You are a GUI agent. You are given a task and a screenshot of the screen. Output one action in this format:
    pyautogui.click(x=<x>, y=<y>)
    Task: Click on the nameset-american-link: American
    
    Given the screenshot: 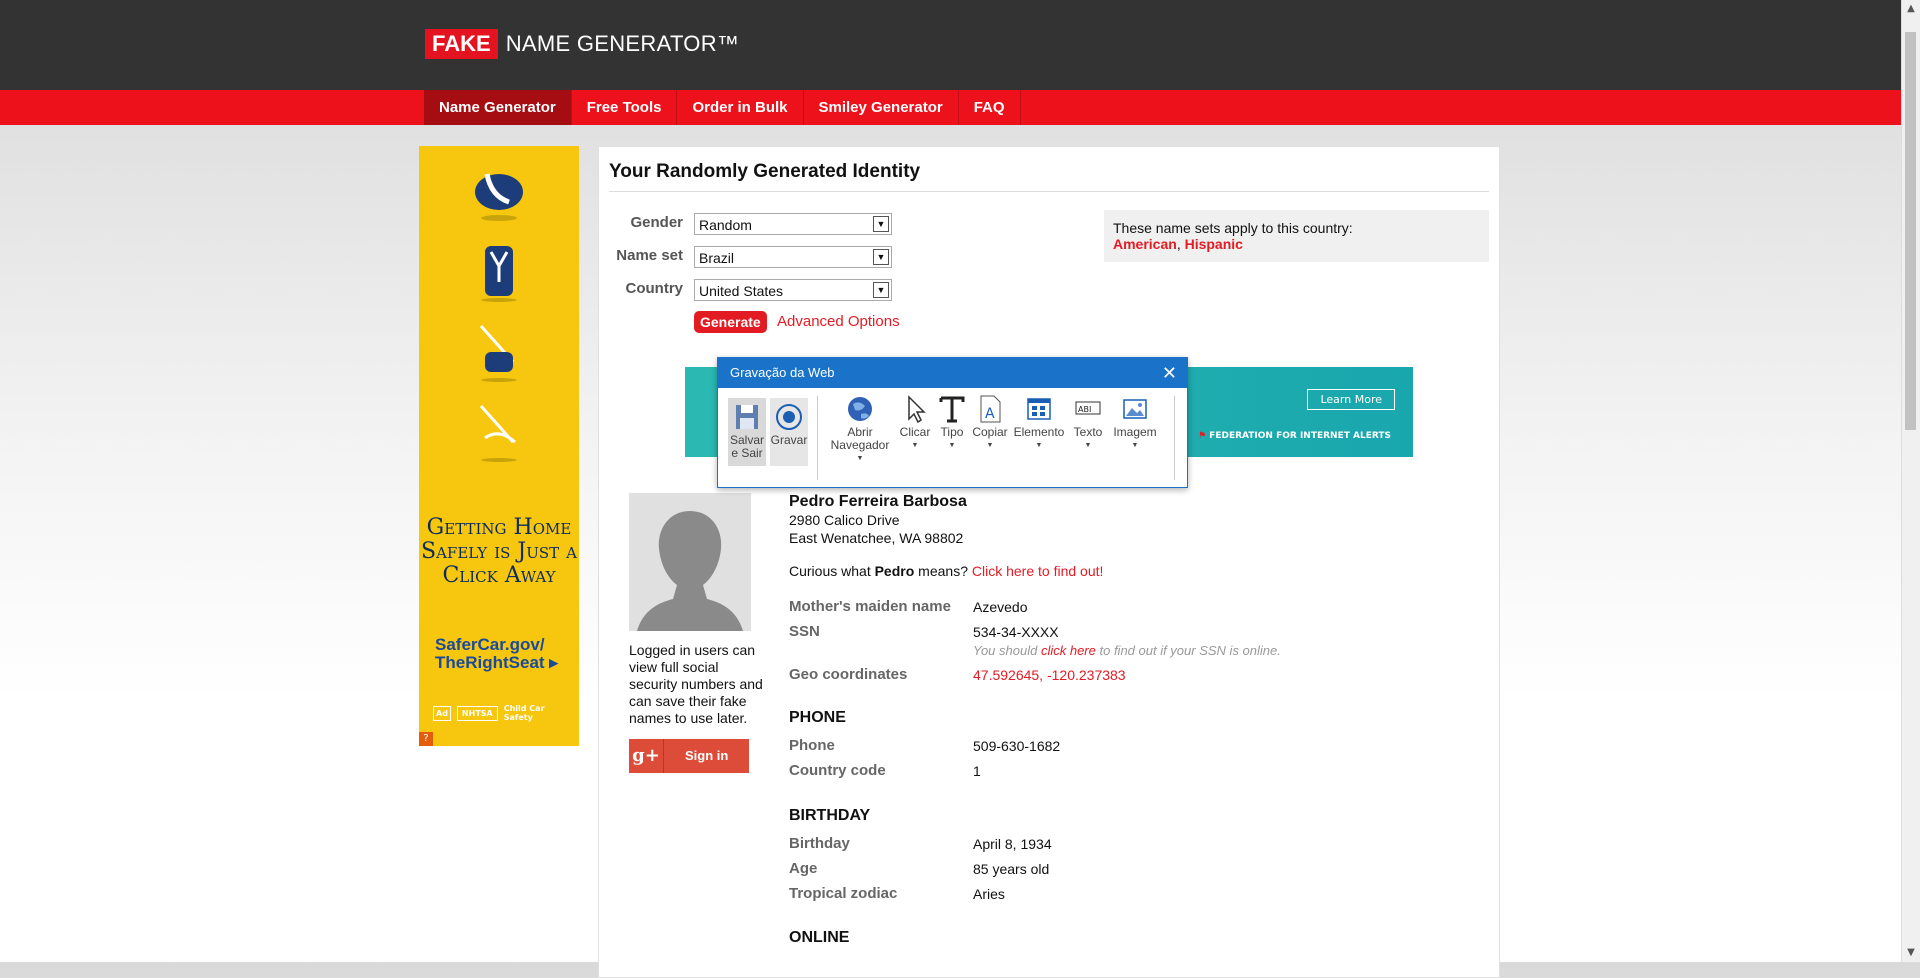 What is the action you would take?
    pyautogui.click(x=1145, y=244)
    